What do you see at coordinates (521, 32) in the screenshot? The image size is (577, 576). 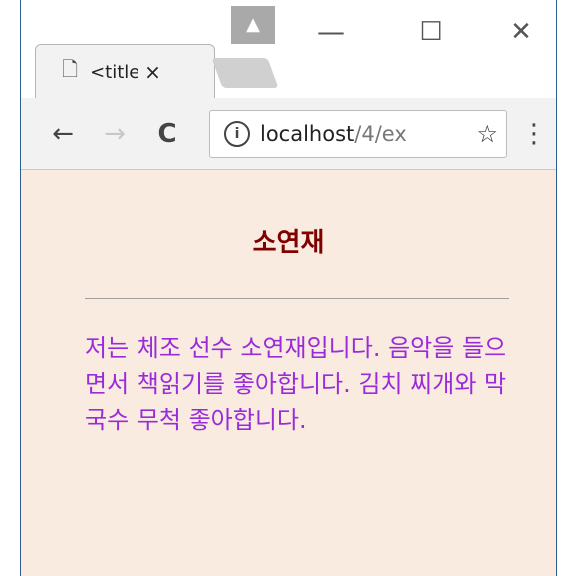 I see `close-window-button: ✕` at bounding box center [521, 32].